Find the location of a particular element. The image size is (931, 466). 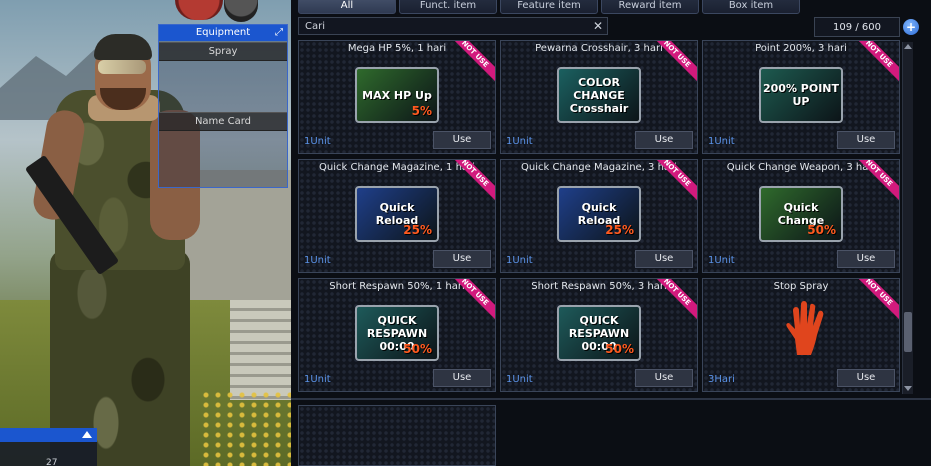

scroll-thumb is located at coordinates (908, 332).